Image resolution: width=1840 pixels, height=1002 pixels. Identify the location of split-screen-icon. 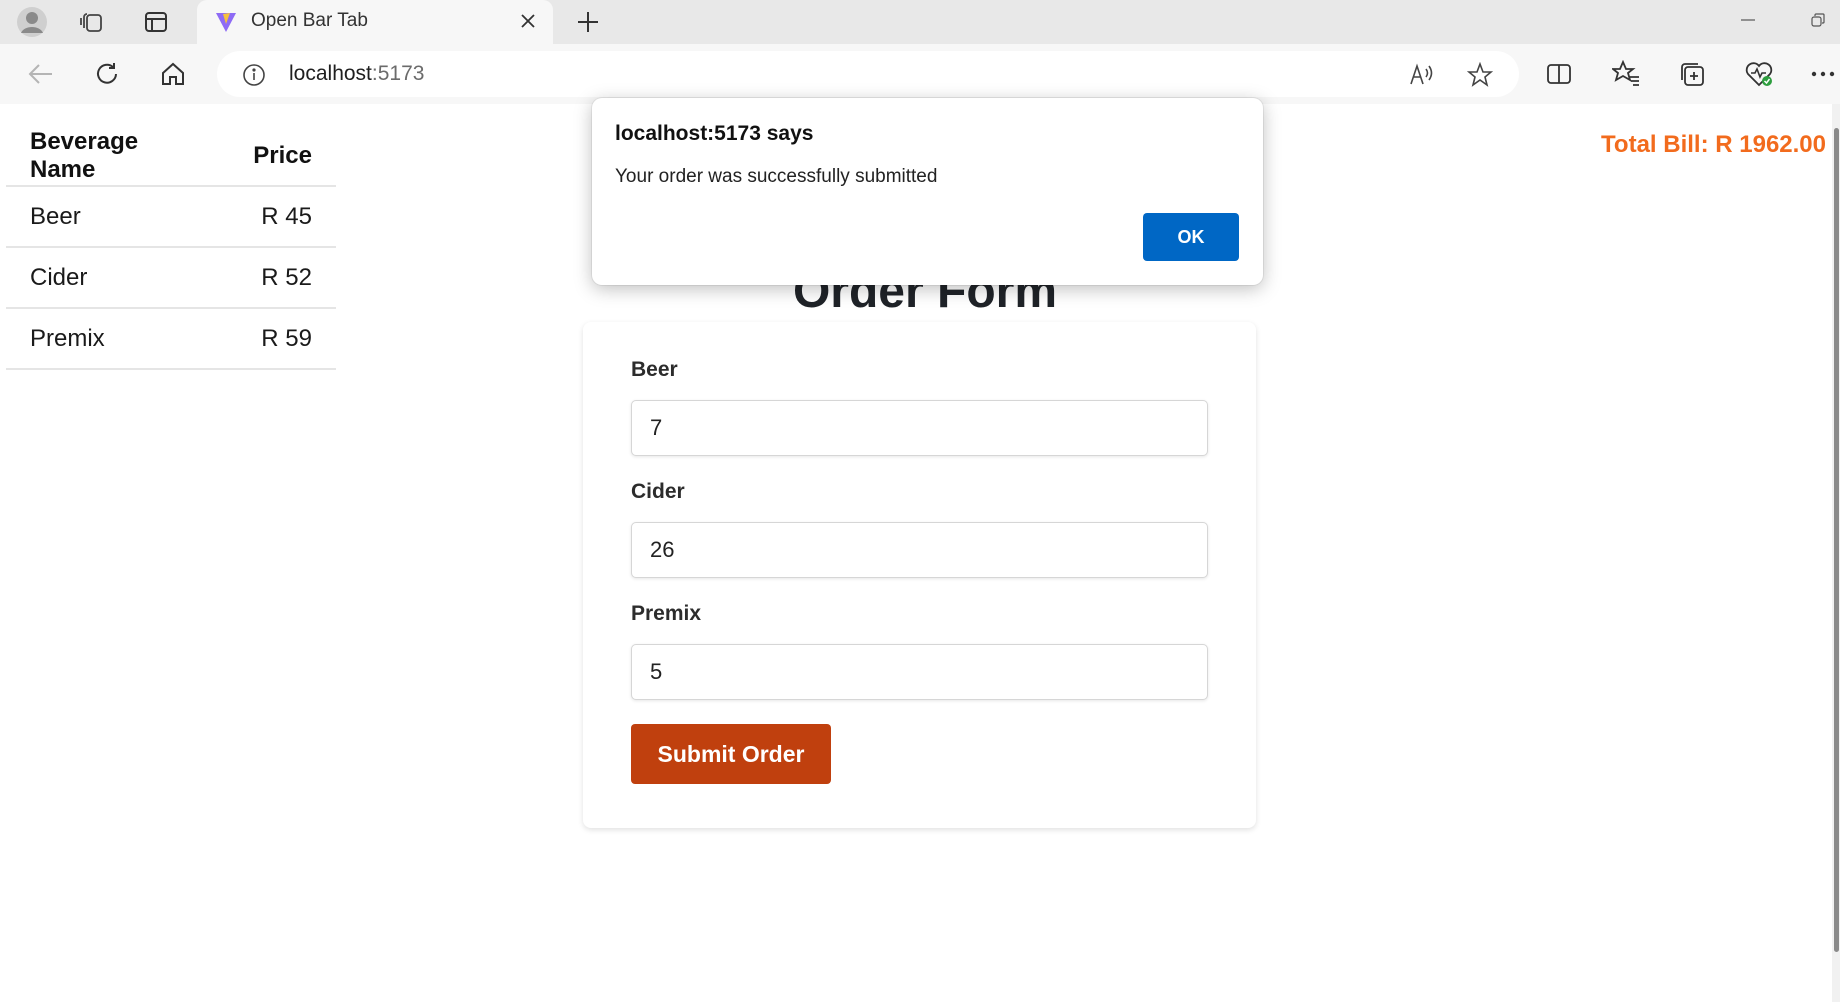
(1559, 74).